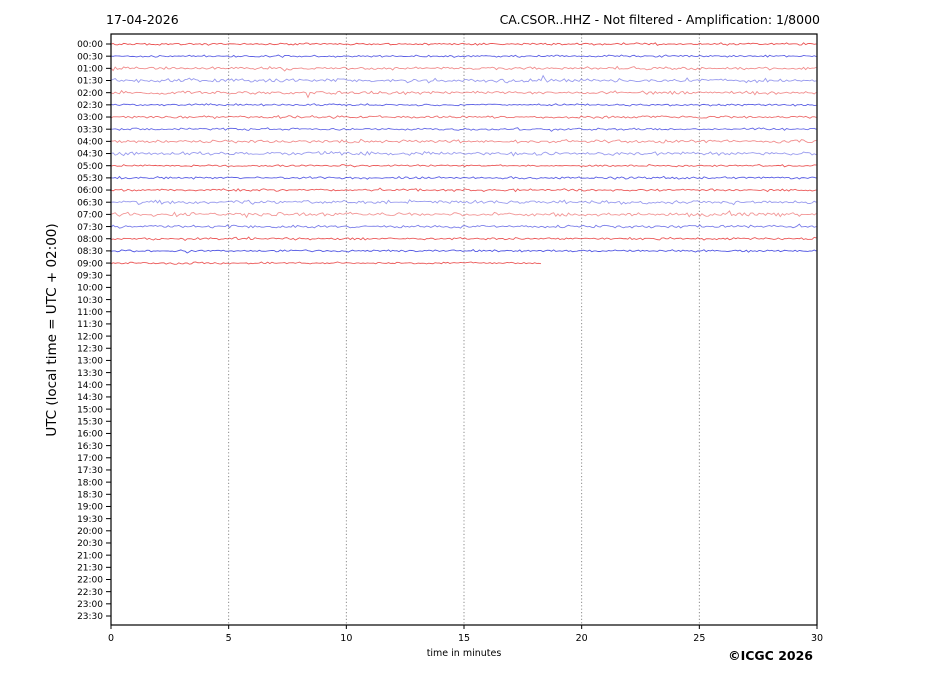 Image resolution: width=927 pixels, height=696 pixels. Describe the element at coordinates (90, 483) in the screenshot. I see `y-tick-label: 18:00` at that location.